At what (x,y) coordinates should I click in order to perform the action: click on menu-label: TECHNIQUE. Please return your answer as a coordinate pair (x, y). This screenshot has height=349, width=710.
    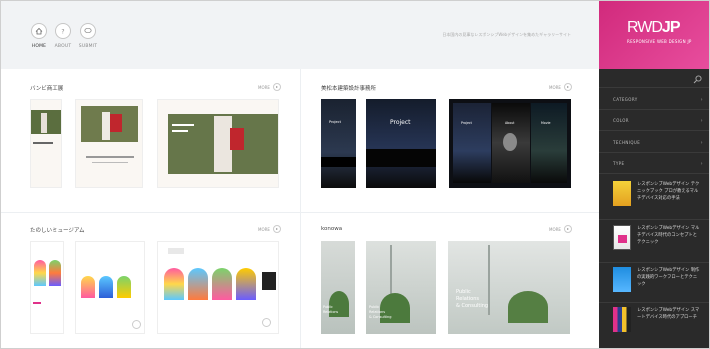
    Looking at the image, I should click on (627, 142).